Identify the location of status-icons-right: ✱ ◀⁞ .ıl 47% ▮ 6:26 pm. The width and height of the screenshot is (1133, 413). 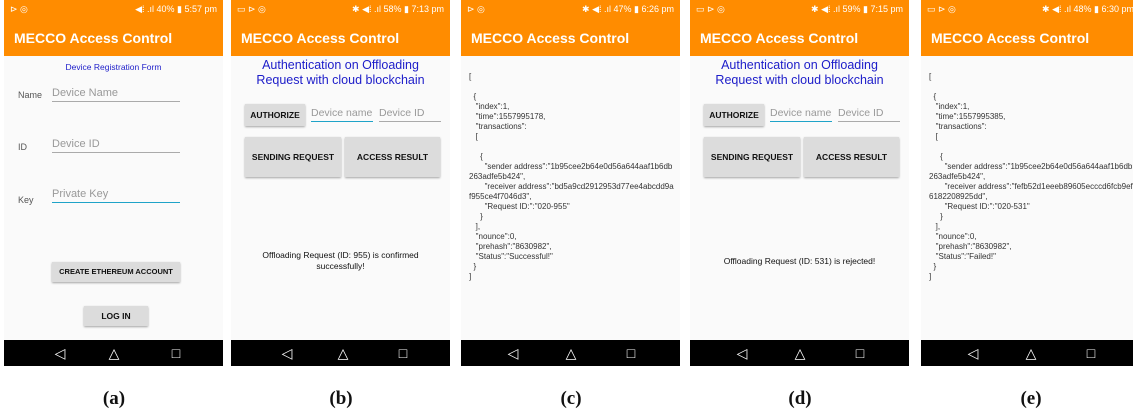
(628, 9).